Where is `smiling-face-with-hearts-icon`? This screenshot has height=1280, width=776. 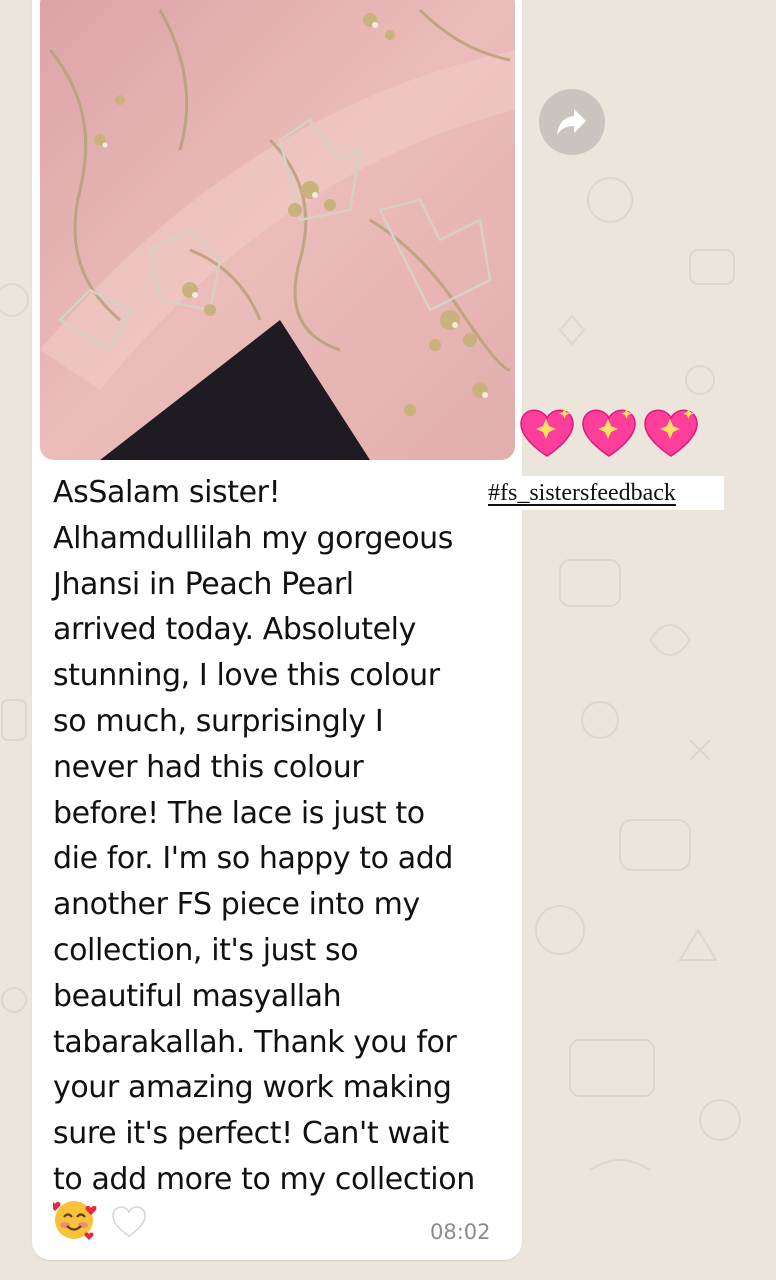
smiling-face-with-hearts-icon is located at coordinates (73, 1220).